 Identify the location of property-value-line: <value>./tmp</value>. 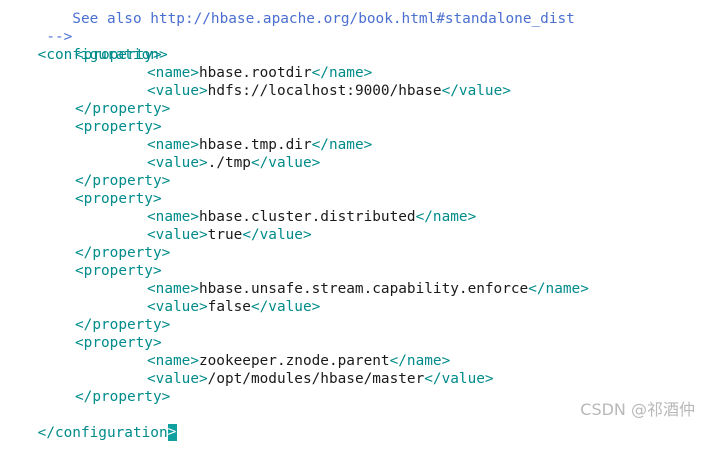
(234, 163).